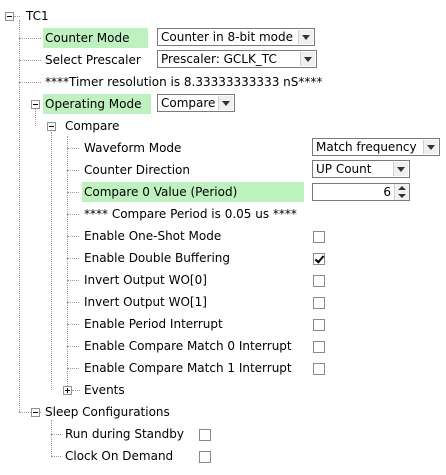 This screenshot has width=446, height=475. What do you see at coordinates (319, 281) in the screenshot?
I see `invert-wo0-checkbox` at bounding box center [319, 281].